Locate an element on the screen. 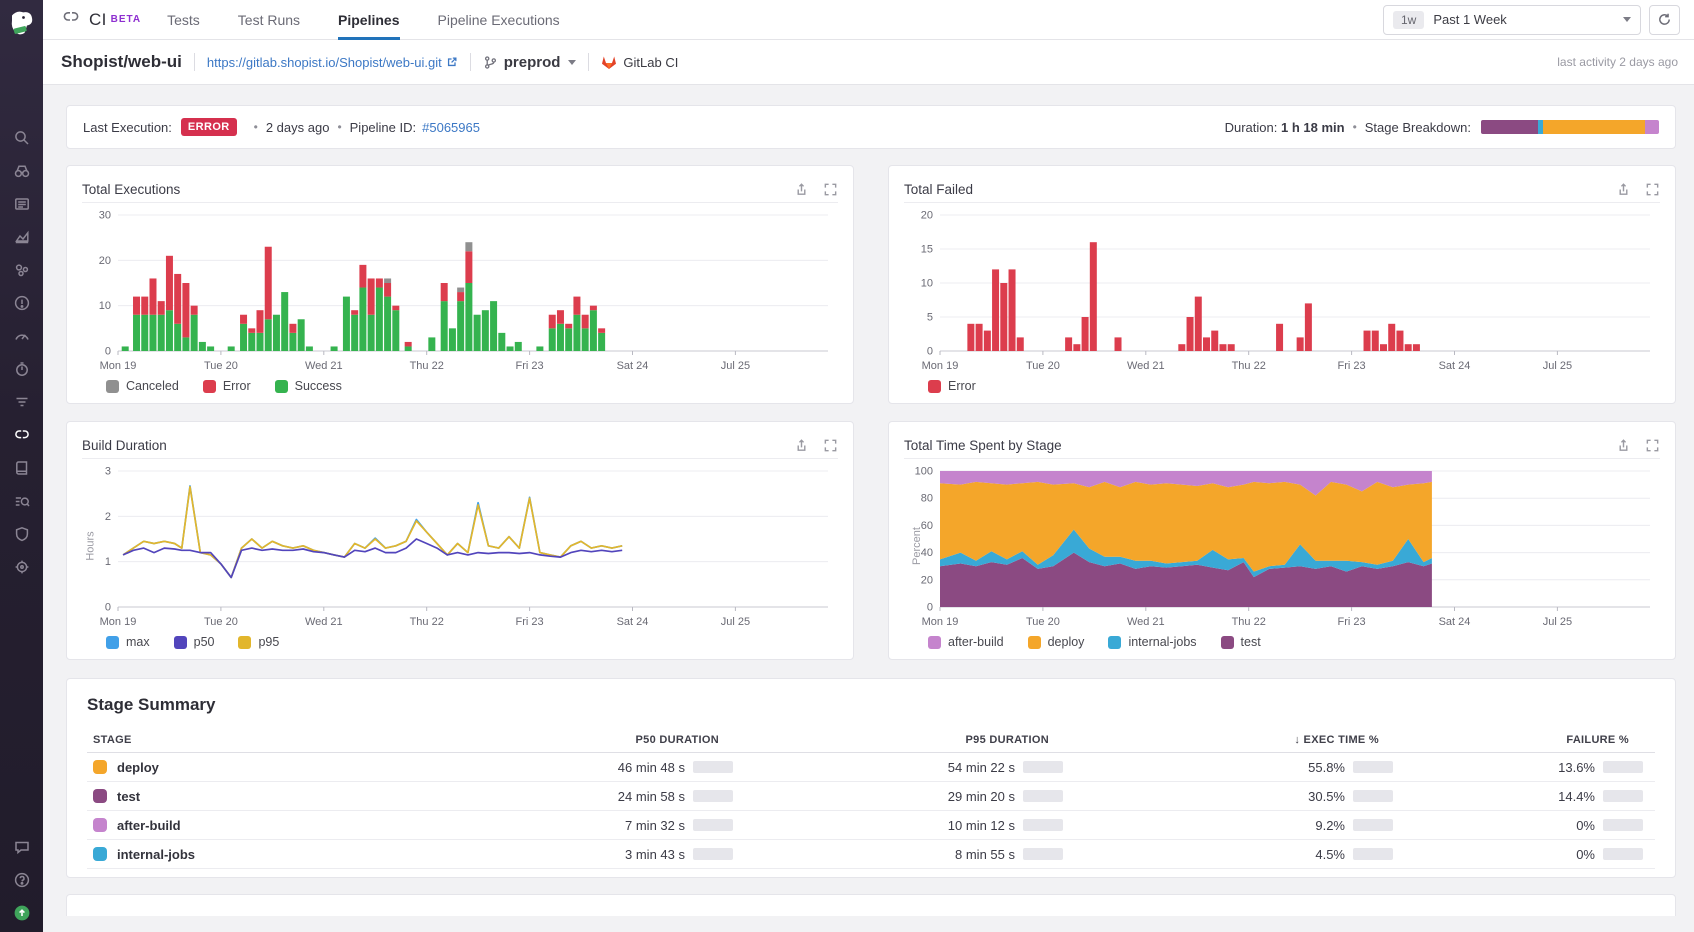  settings-target-icon is located at coordinates (21, 566).